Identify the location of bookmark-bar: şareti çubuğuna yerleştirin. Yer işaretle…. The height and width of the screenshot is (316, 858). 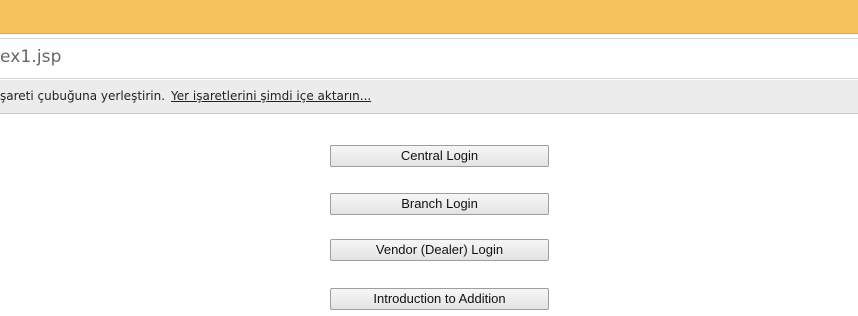
(429, 97).